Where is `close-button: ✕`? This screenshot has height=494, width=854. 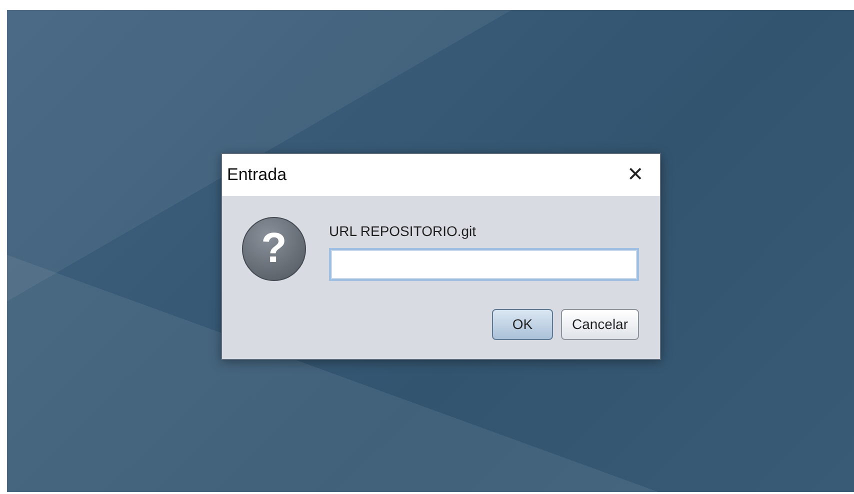
close-button: ✕ is located at coordinates (635, 175).